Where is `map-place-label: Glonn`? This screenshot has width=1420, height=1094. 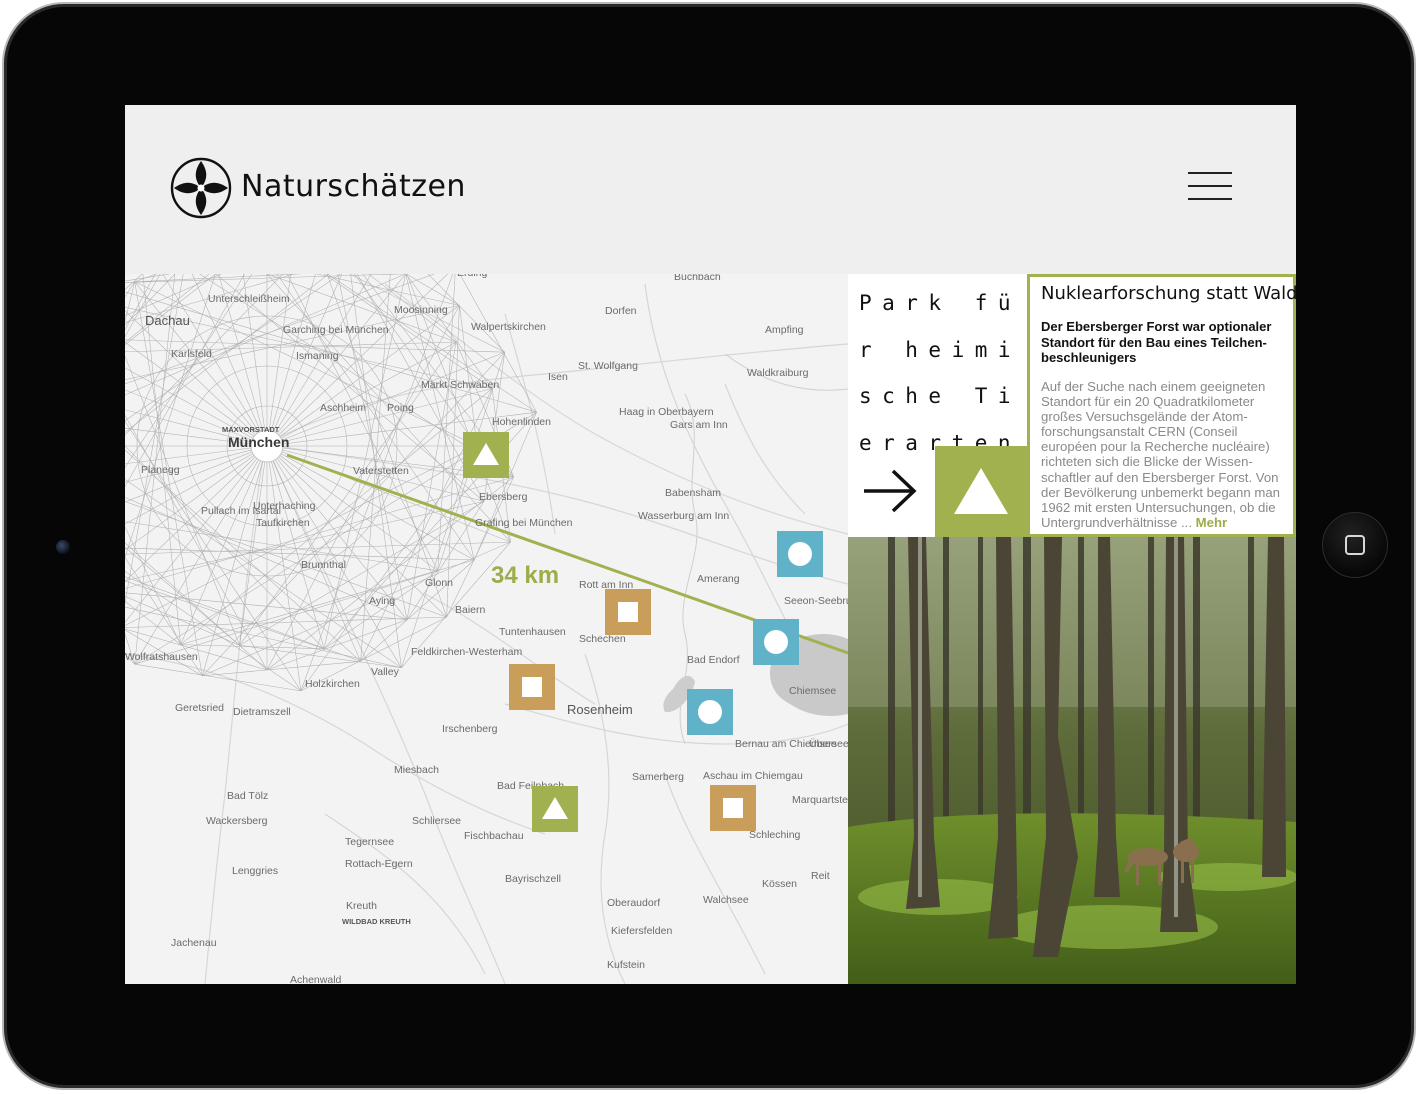 map-place-label: Glonn is located at coordinates (439, 583).